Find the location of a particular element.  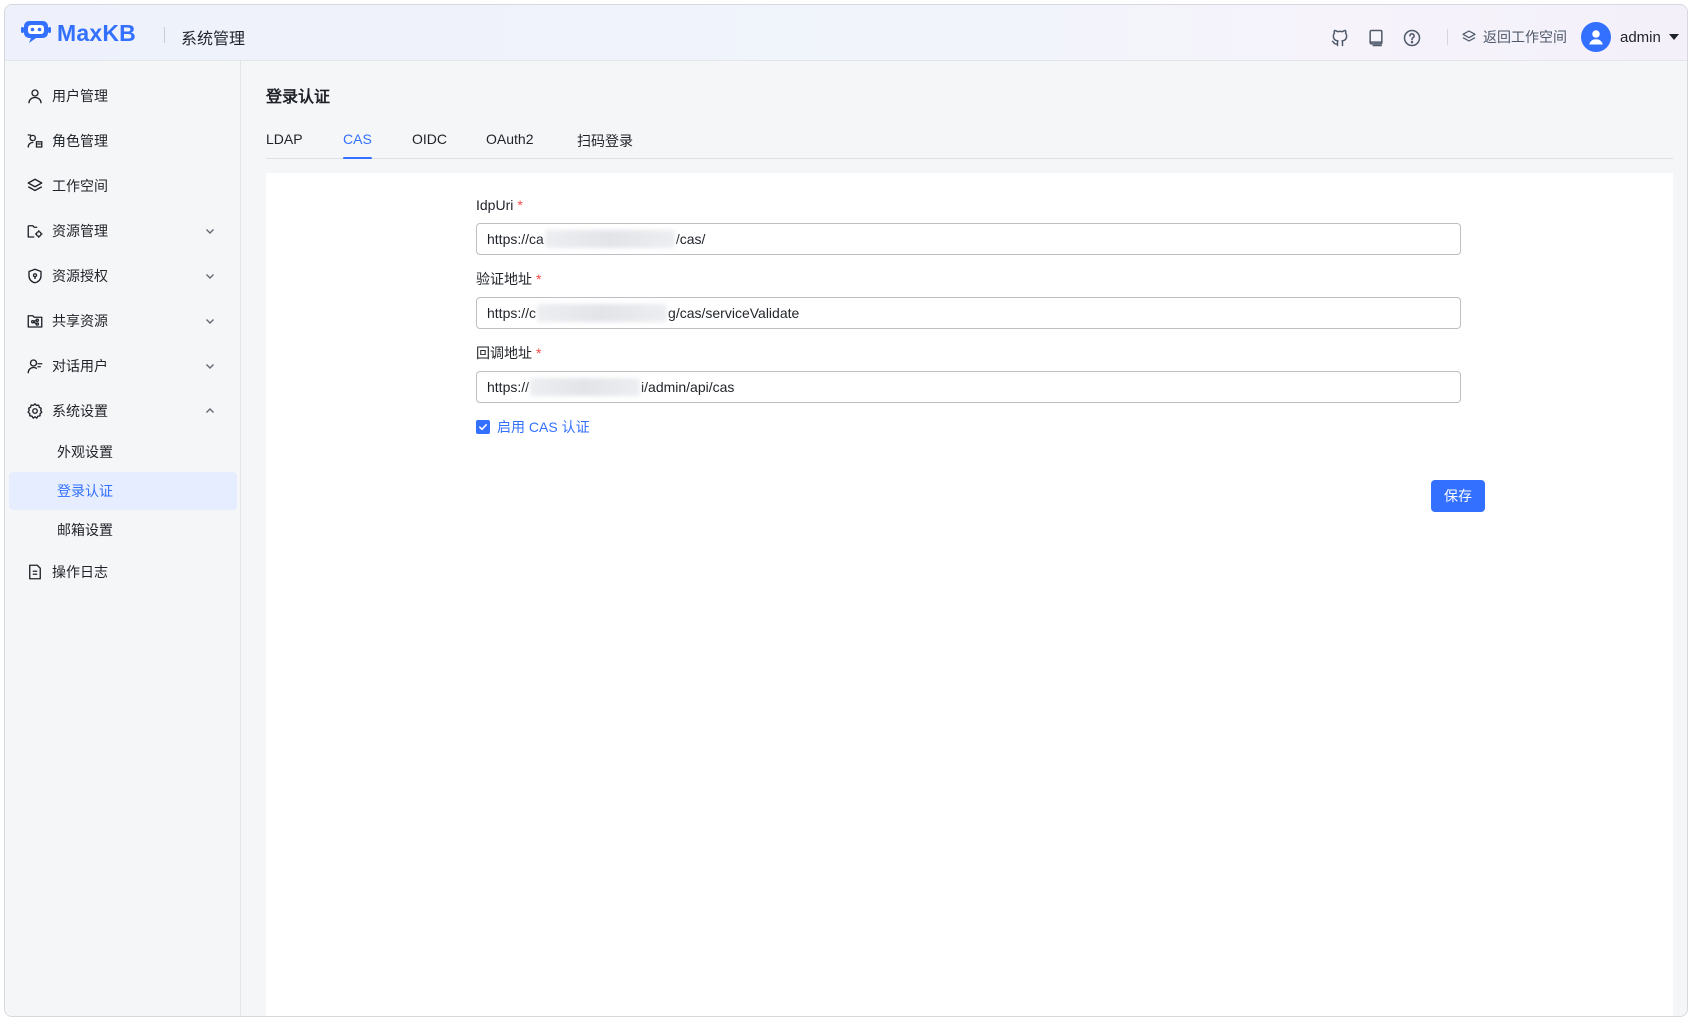

idp-uri-input: https://ca /cas/ is located at coordinates (968, 239).